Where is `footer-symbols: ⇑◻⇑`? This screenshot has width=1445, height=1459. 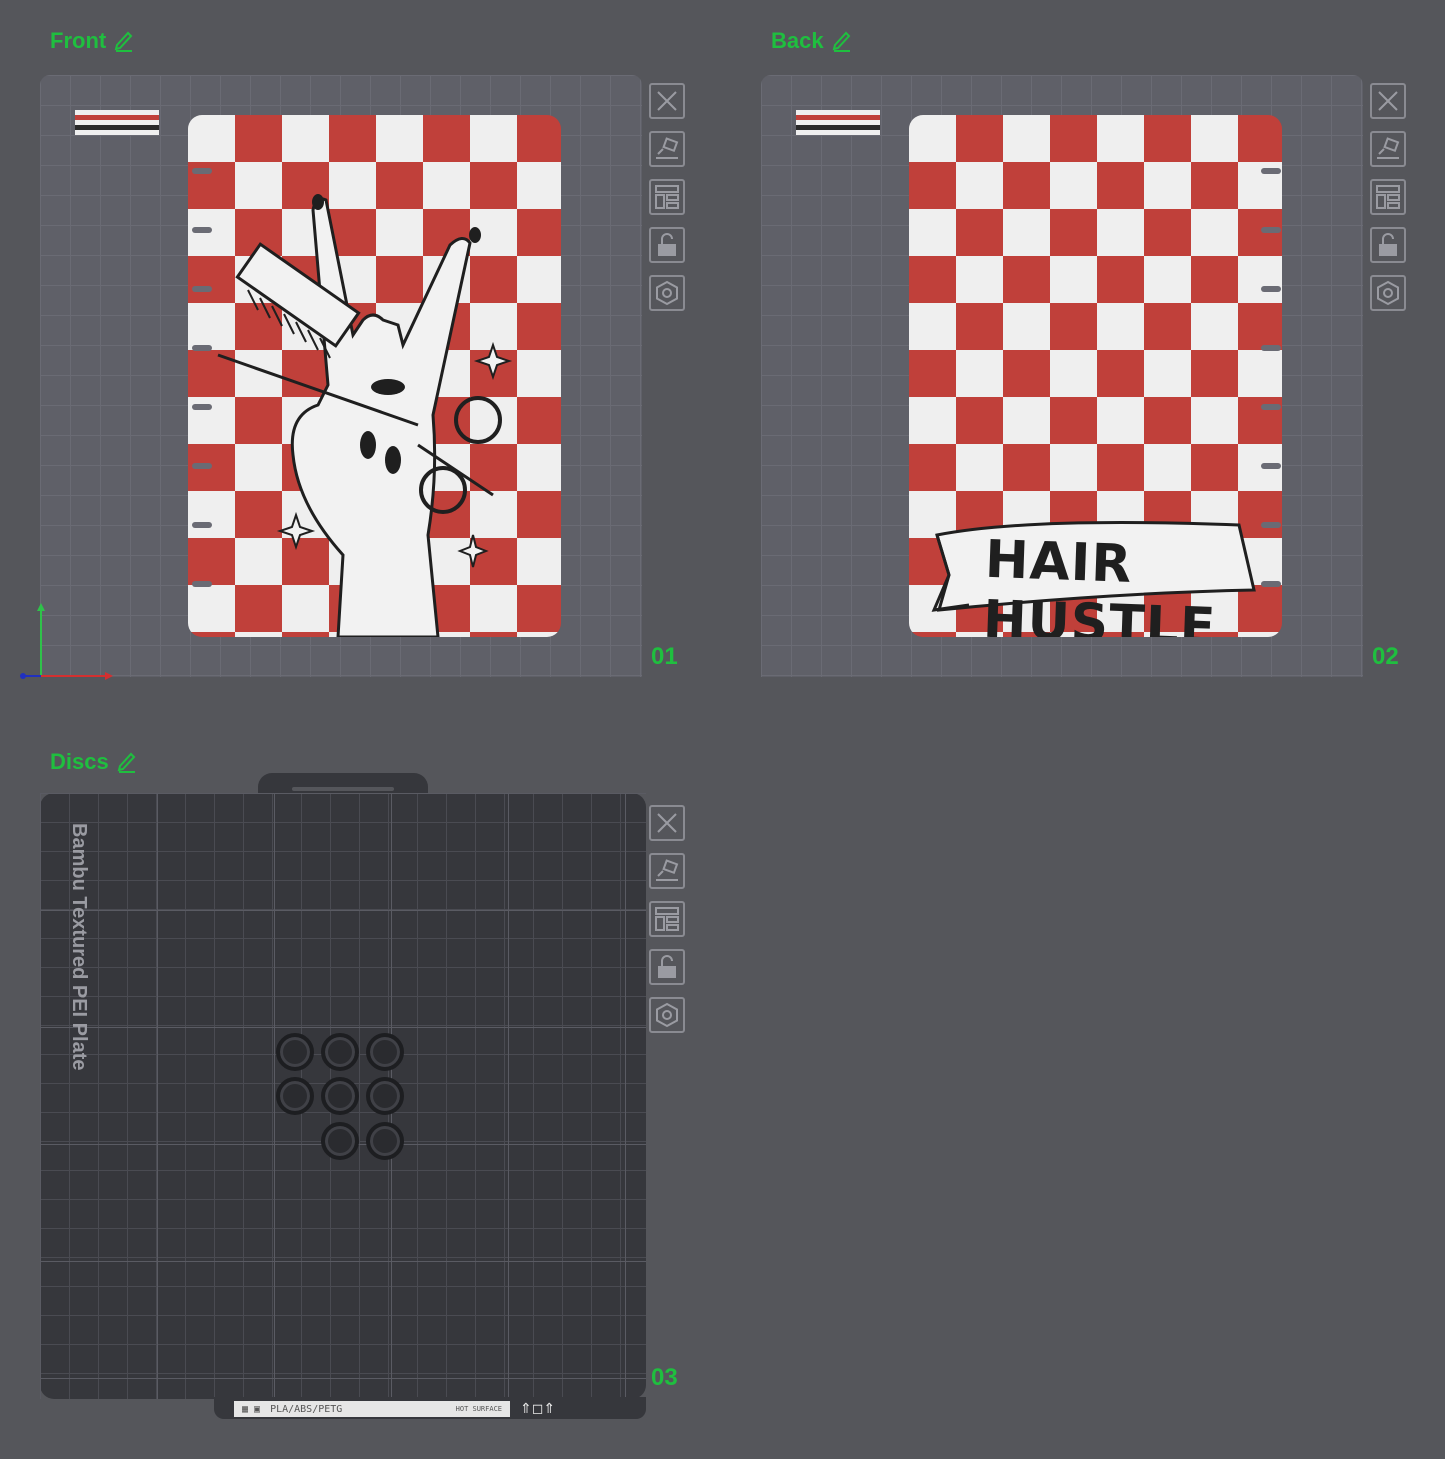
footer-symbols: ⇑◻⇑ is located at coordinates (538, 1408).